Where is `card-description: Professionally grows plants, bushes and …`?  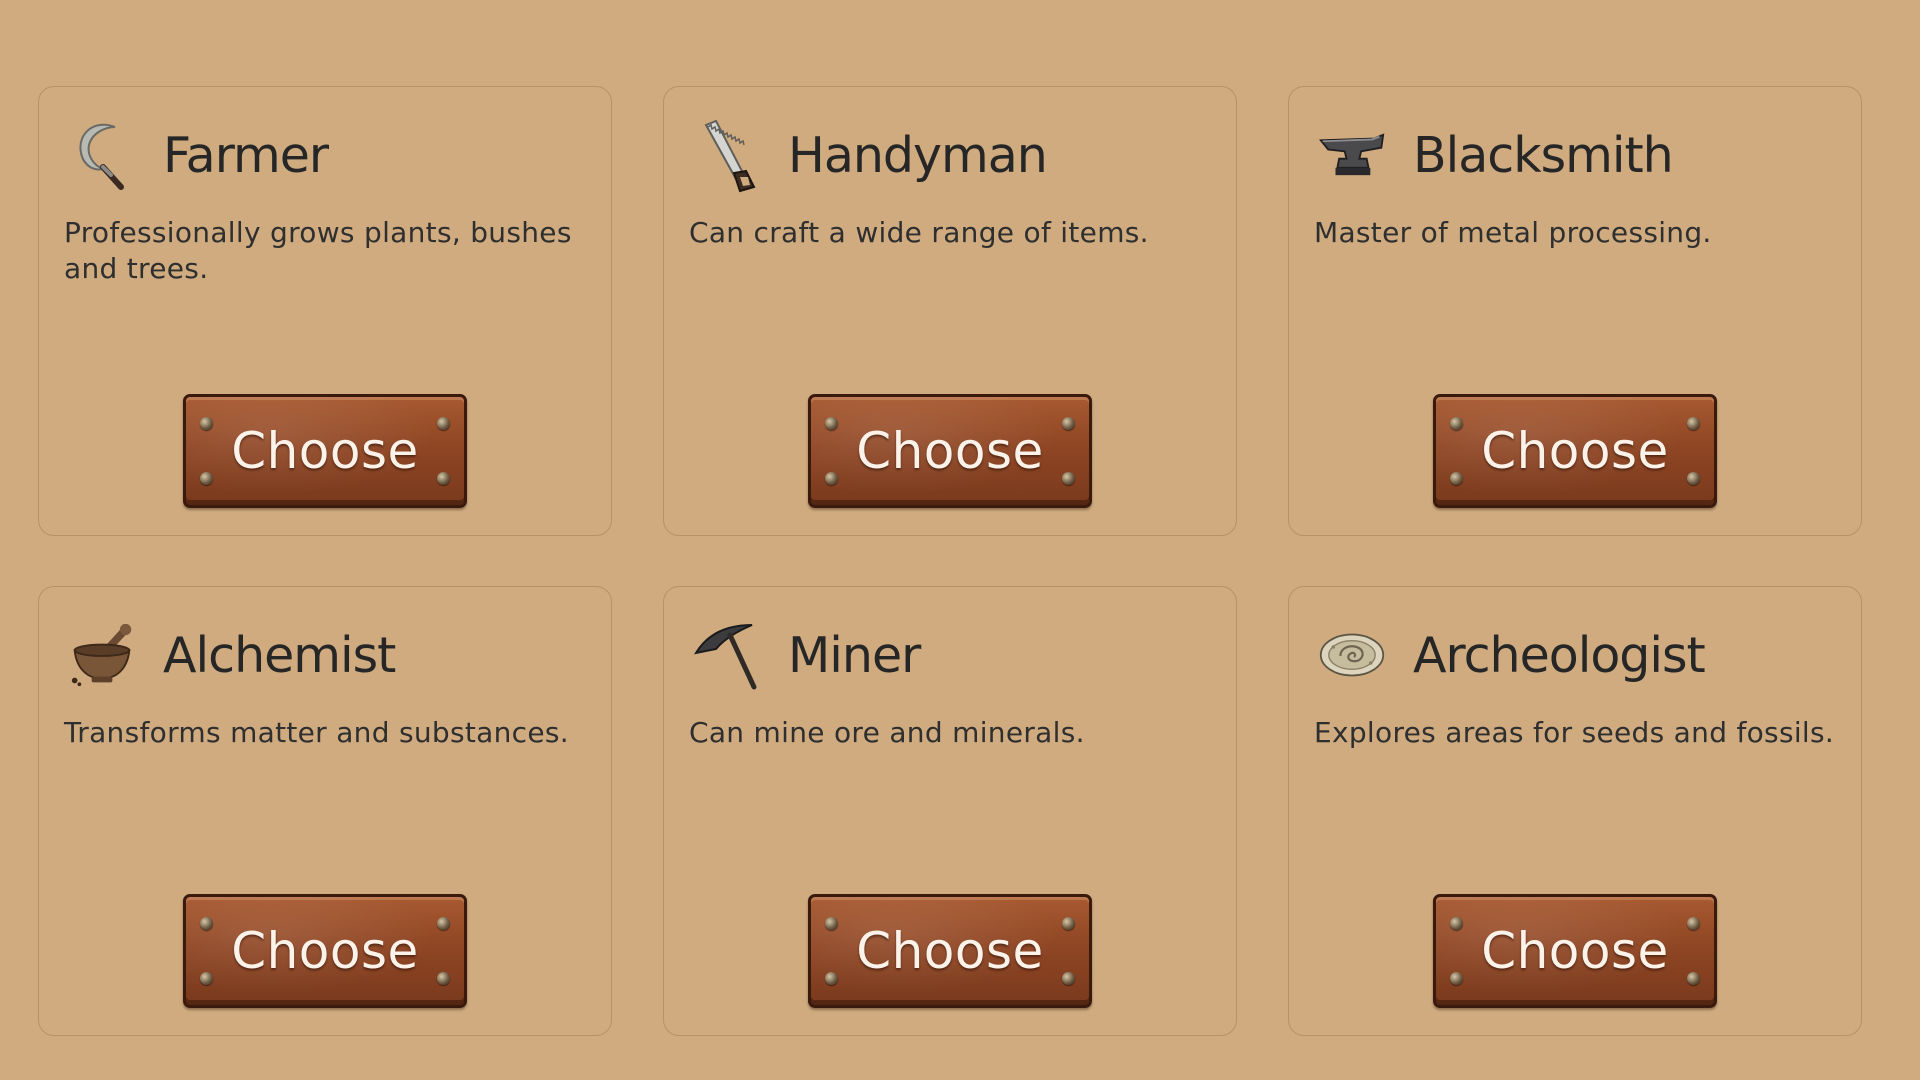
card-description: Professionally grows plants, bushes and … is located at coordinates (318, 250).